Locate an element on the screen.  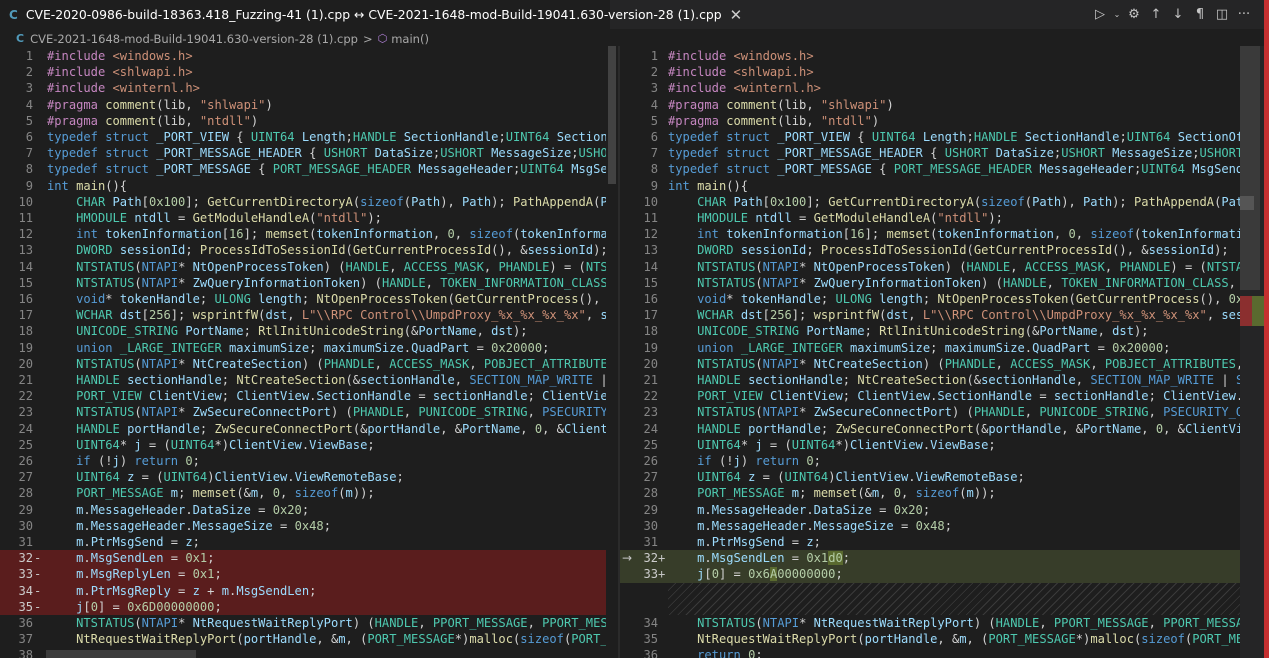
code-text: m.MessageHeader.DataSize = 0x20; is located at coordinates (326, 510).